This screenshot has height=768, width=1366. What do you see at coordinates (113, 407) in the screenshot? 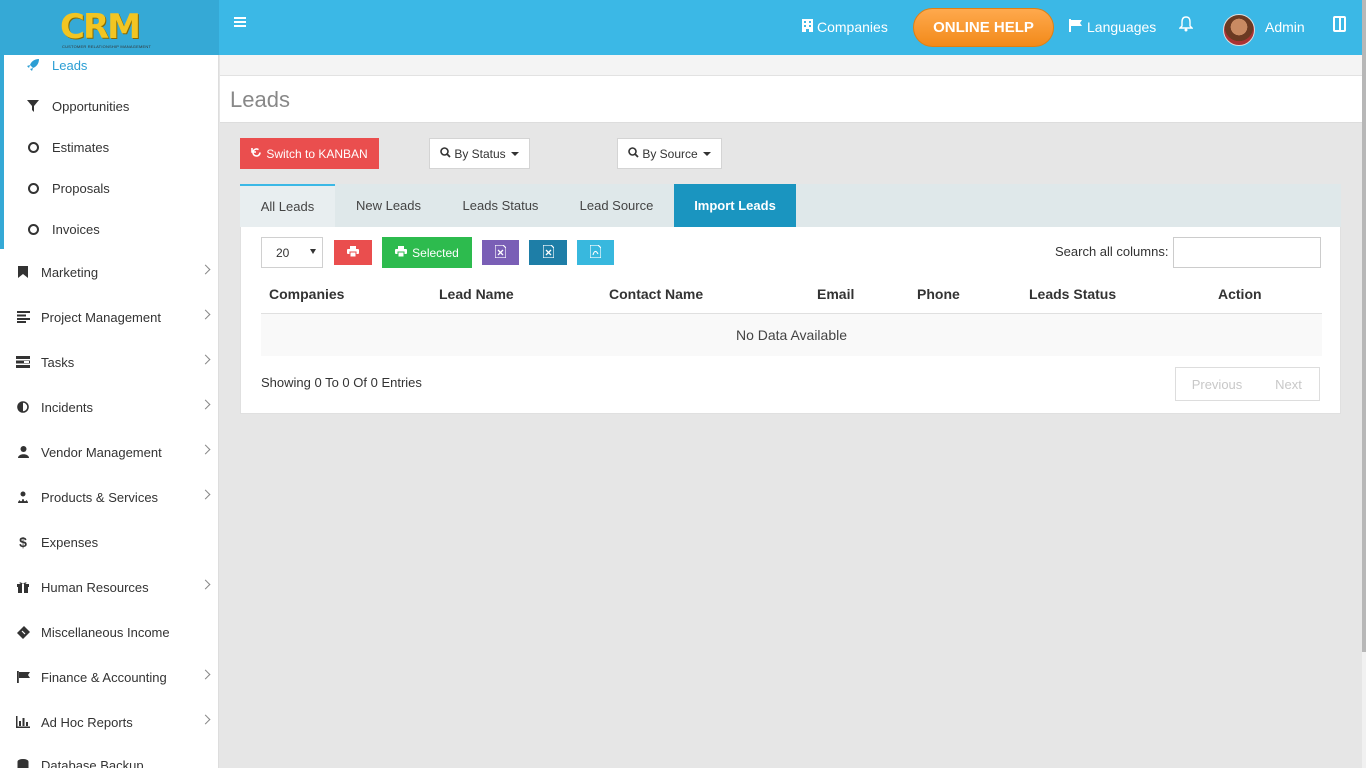
I see `sidebar-item-incidents: Incidents` at bounding box center [113, 407].